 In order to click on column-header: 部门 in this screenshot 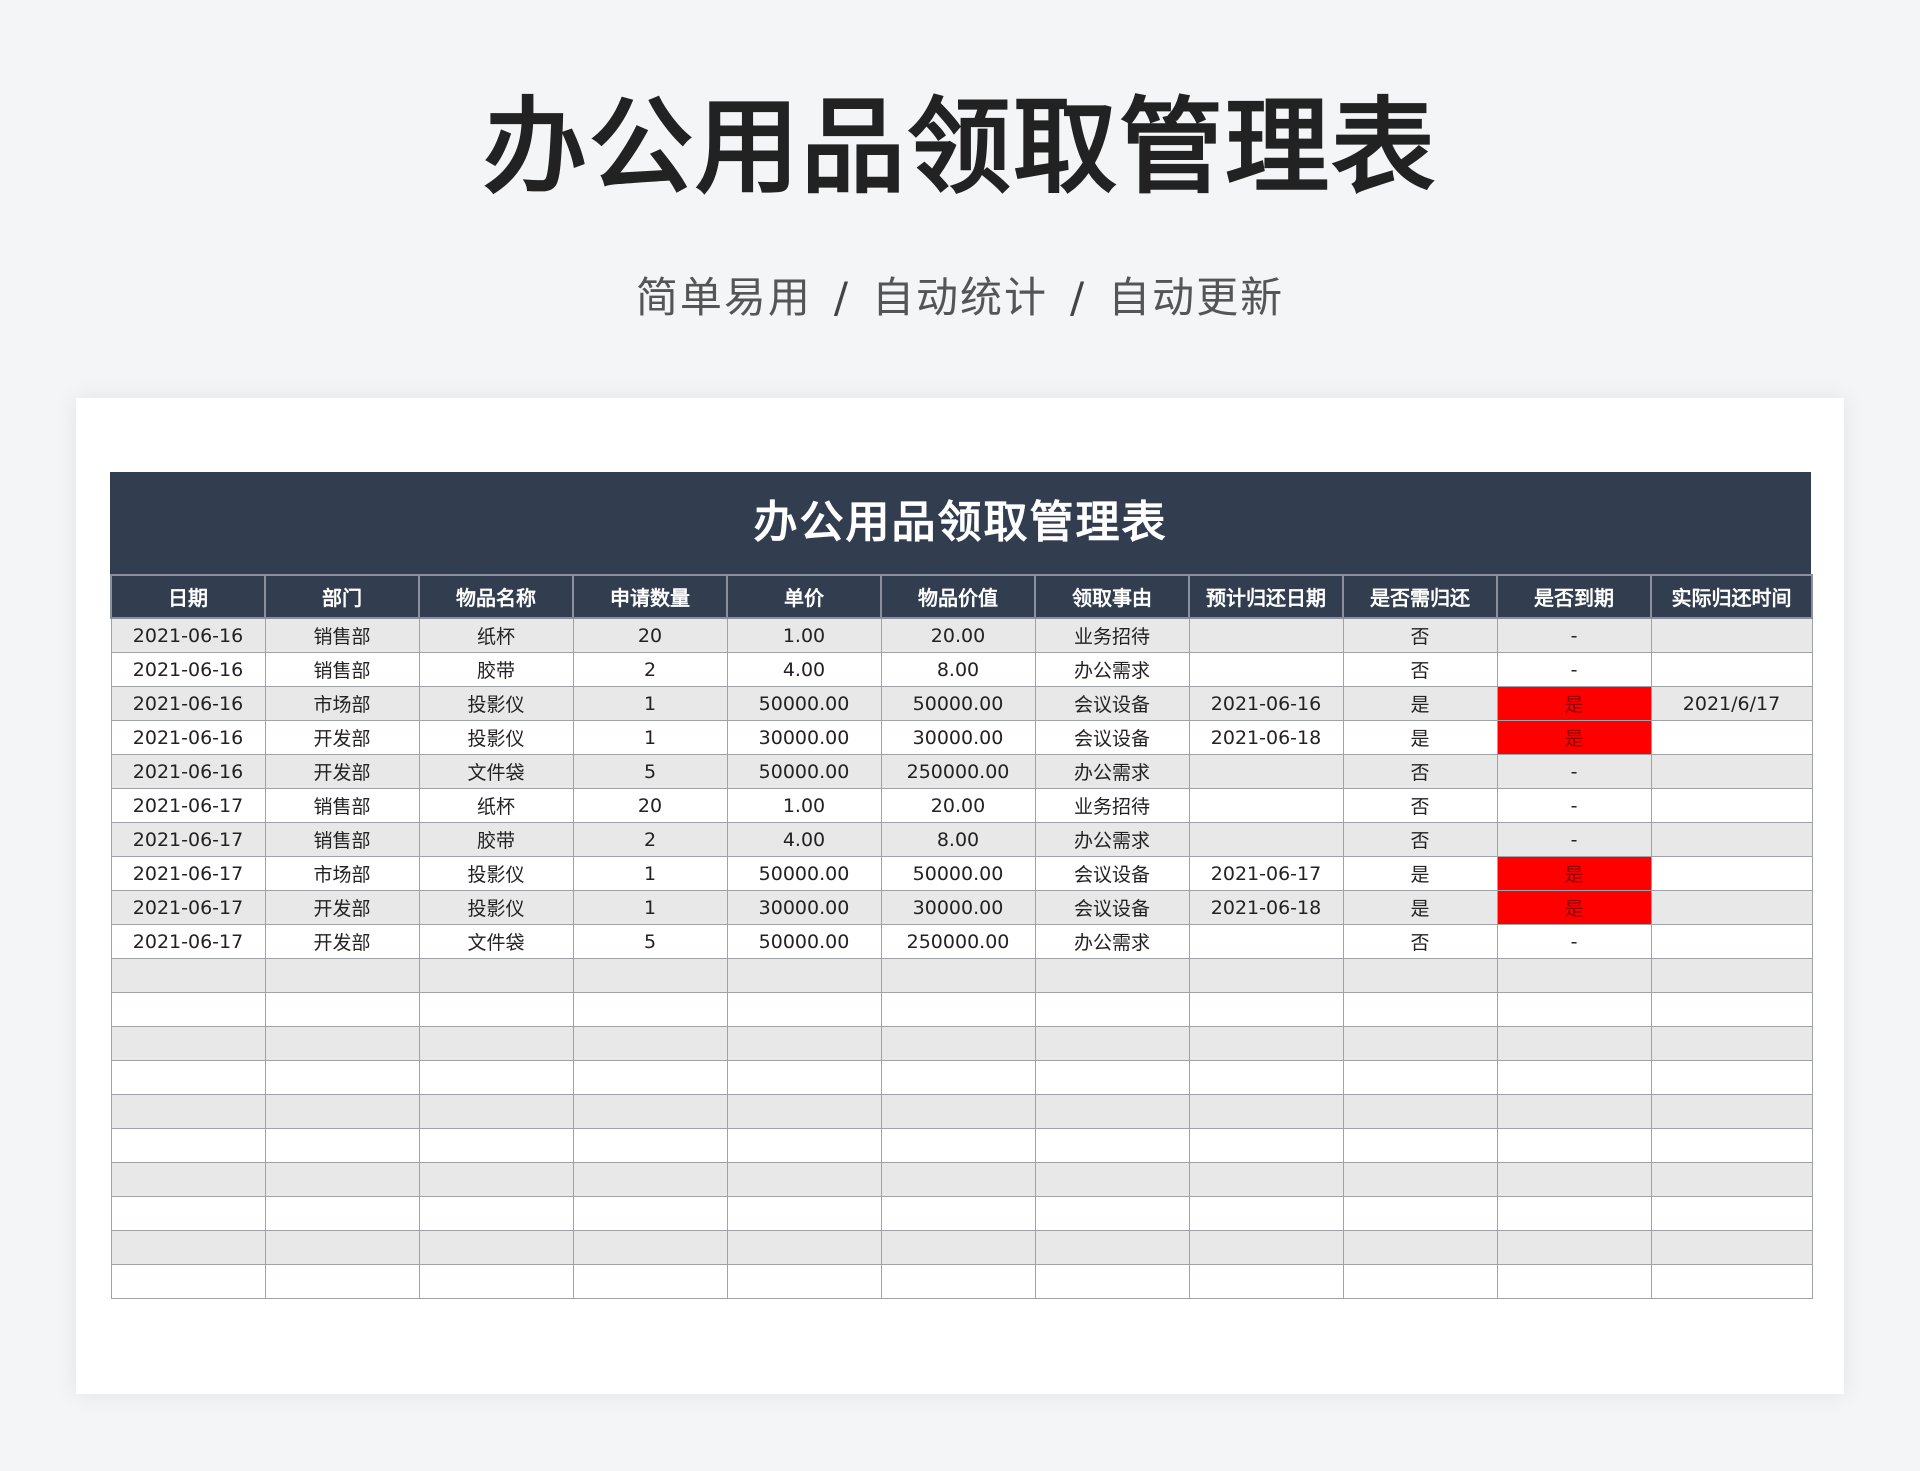, I will do `click(342, 596)`.